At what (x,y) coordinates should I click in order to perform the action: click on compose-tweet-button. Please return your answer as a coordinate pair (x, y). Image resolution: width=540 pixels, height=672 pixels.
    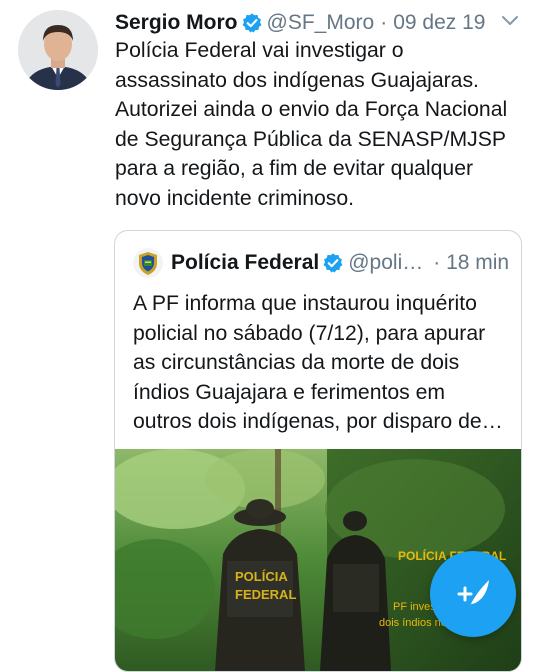
    Looking at the image, I should click on (473, 594).